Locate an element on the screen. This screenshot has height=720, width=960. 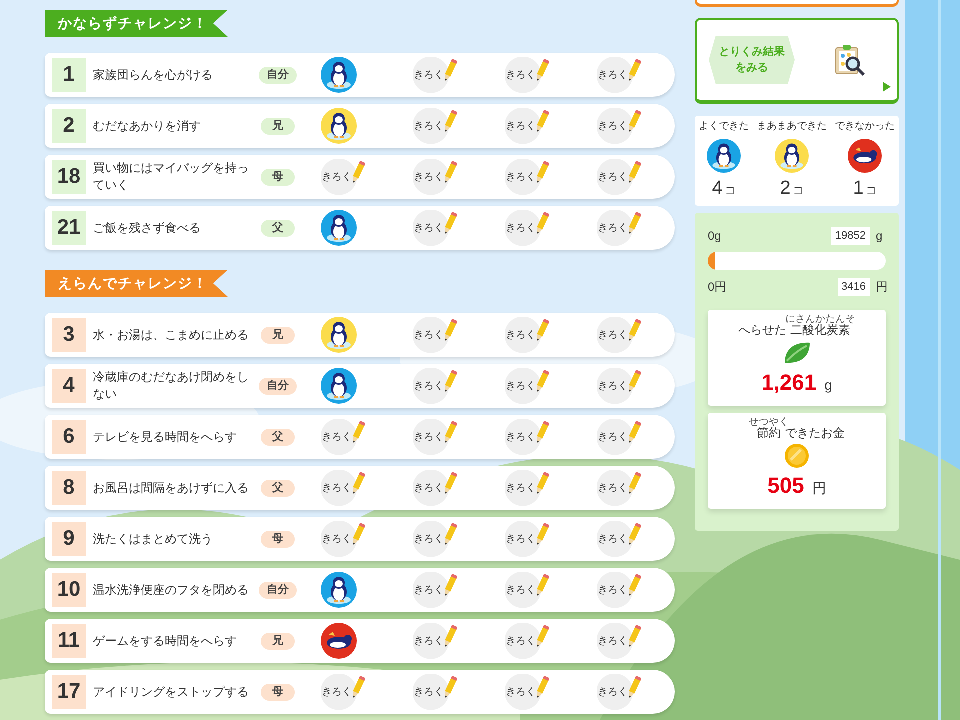
total-value: 505 is located at coordinates (786, 486).